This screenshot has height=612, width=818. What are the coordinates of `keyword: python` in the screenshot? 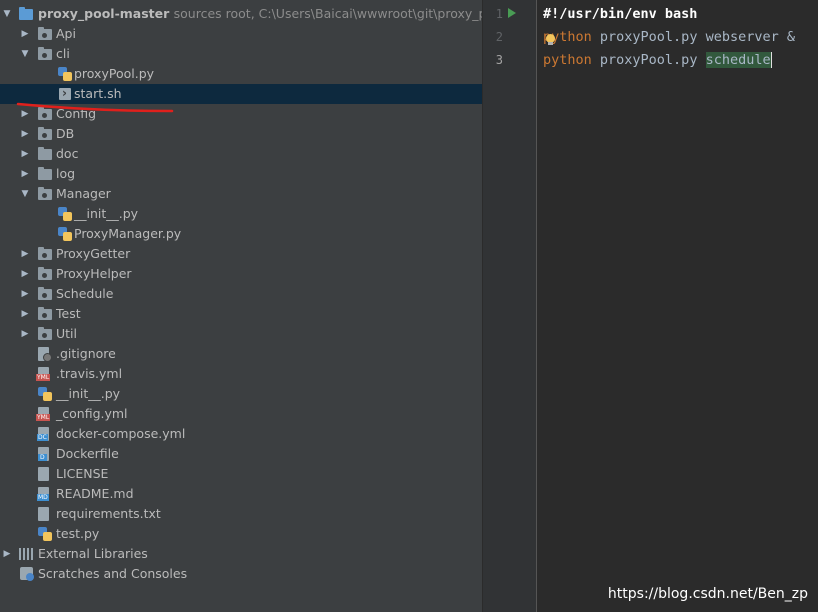 It's located at (567, 60).